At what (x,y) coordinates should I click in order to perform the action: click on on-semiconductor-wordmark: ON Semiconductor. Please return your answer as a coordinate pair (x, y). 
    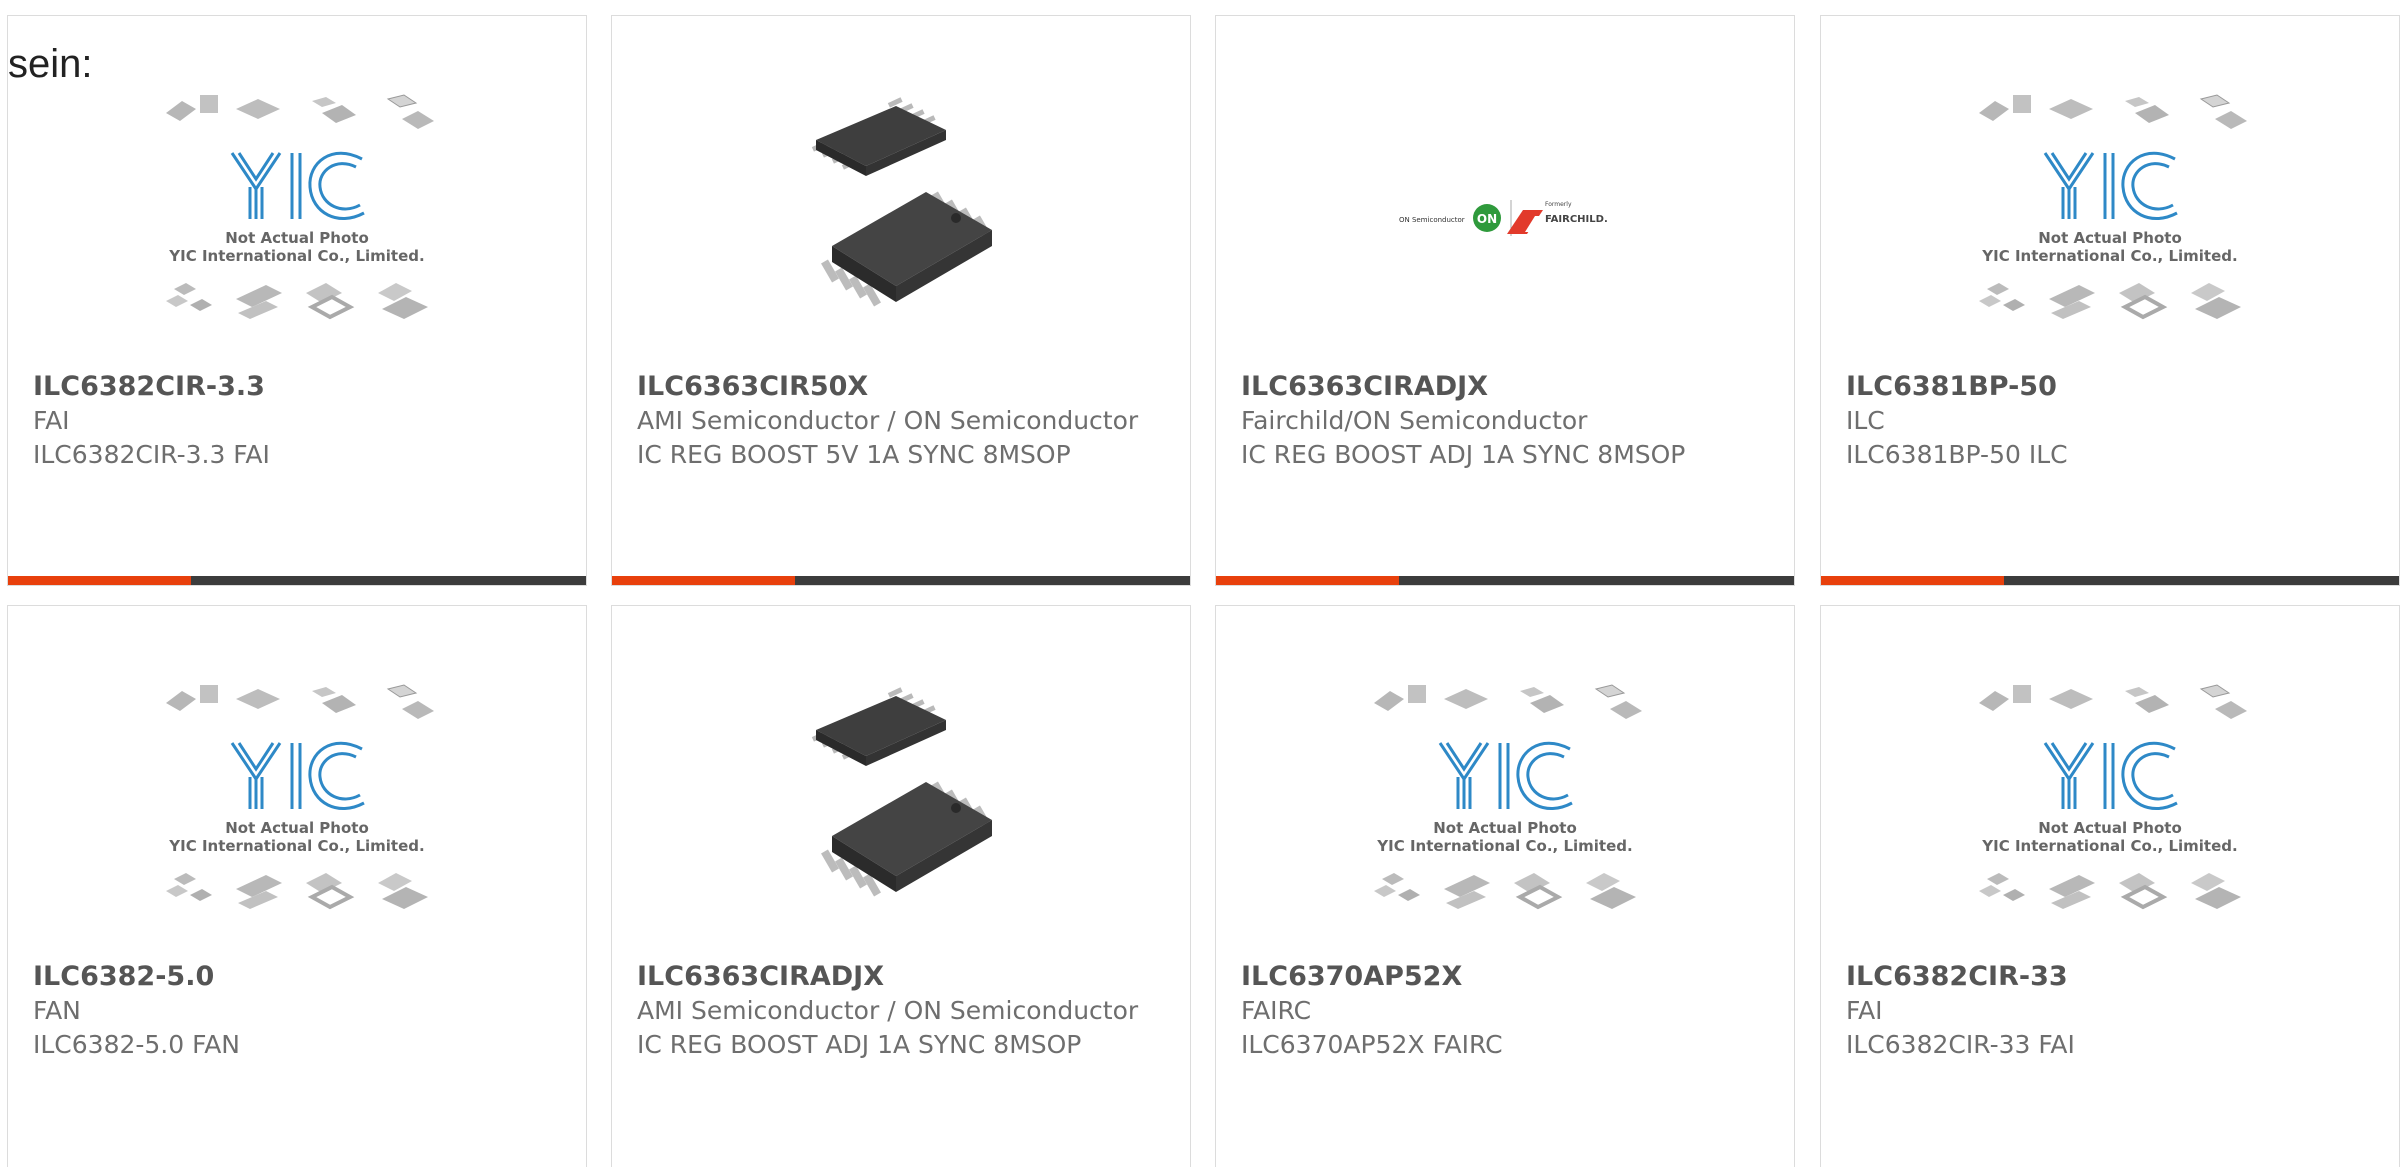
    Looking at the image, I should click on (1432, 220).